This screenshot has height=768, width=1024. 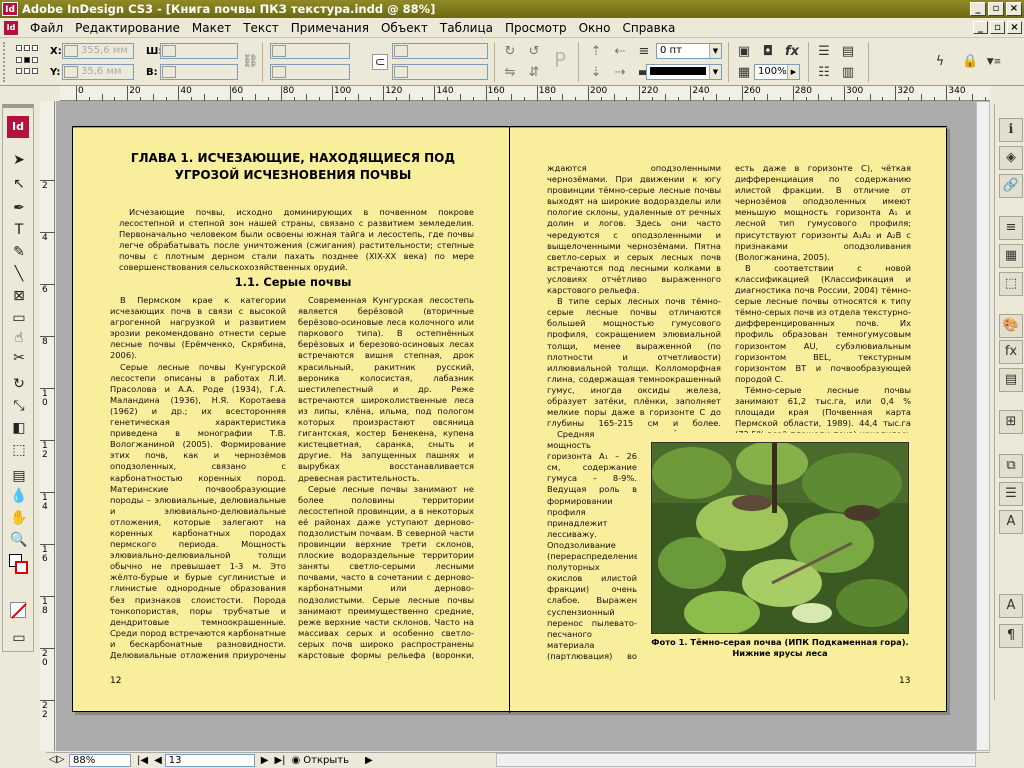 What do you see at coordinates (1014, 9) in the screenshot?
I see `close-button: ×` at bounding box center [1014, 9].